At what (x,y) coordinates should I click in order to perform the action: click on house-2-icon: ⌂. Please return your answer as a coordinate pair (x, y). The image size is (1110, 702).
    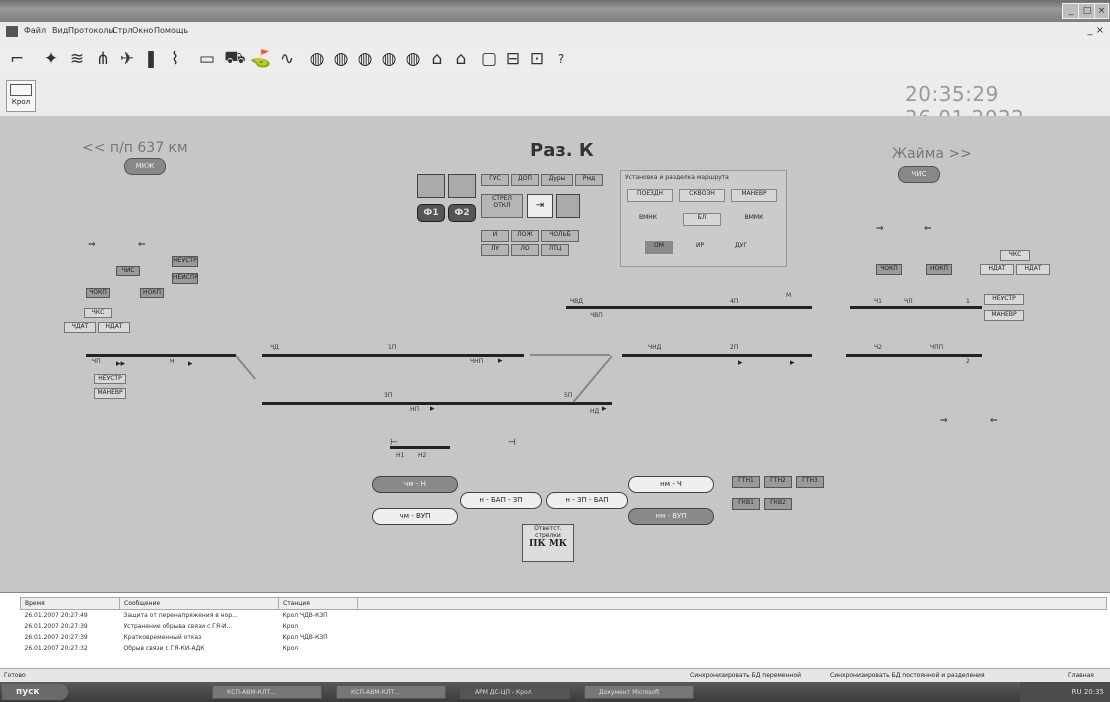
    Looking at the image, I should click on (461, 59).